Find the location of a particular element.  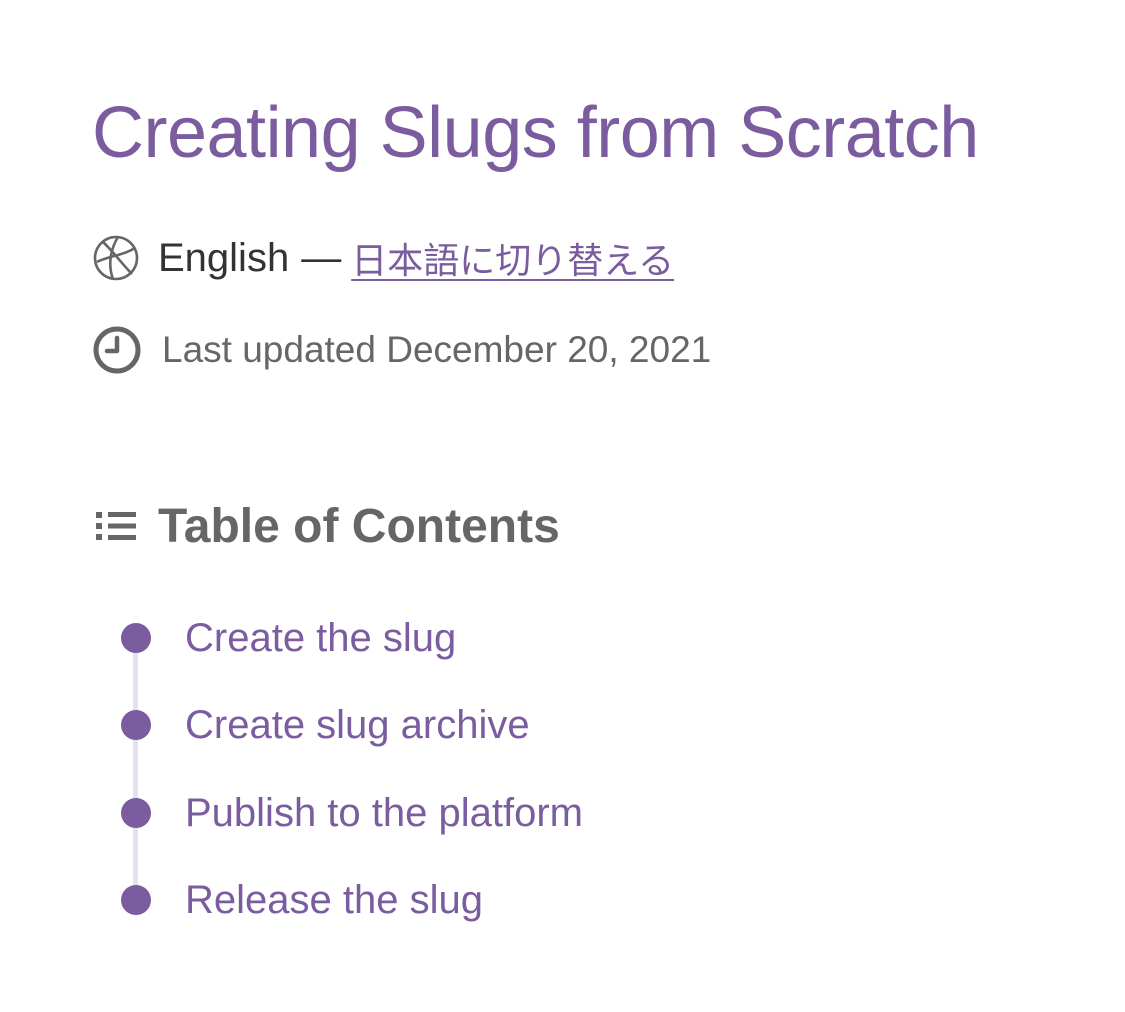

switch-language-link: 日本語に切り替える is located at coordinates (512, 258).